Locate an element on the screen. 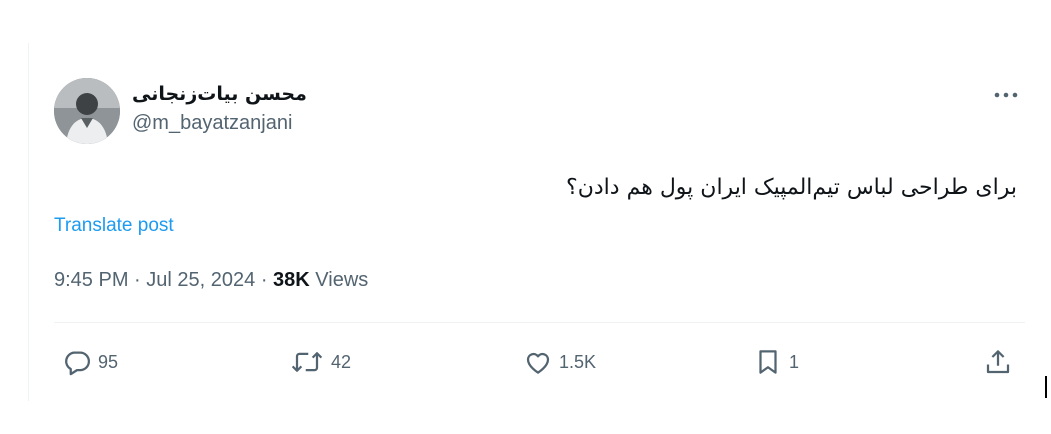 This screenshot has height=434, width=1051. tweet-meta: 9:45 PM · Jul 25, 2024 · 38K Views is located at coordinates (211, 280).